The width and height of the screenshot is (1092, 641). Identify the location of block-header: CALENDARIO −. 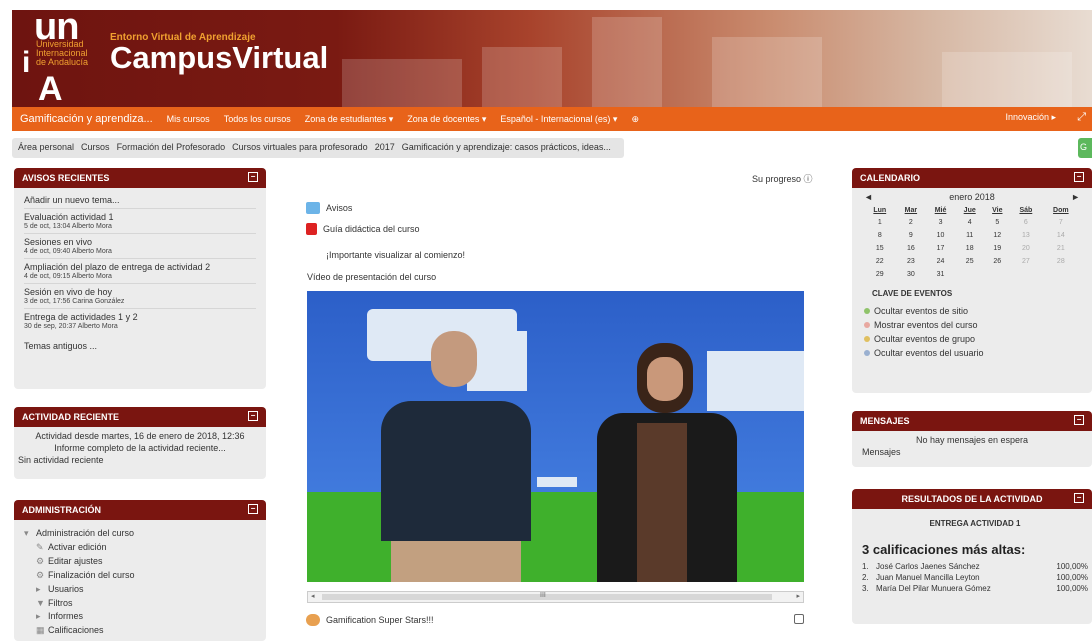
(972, 178).